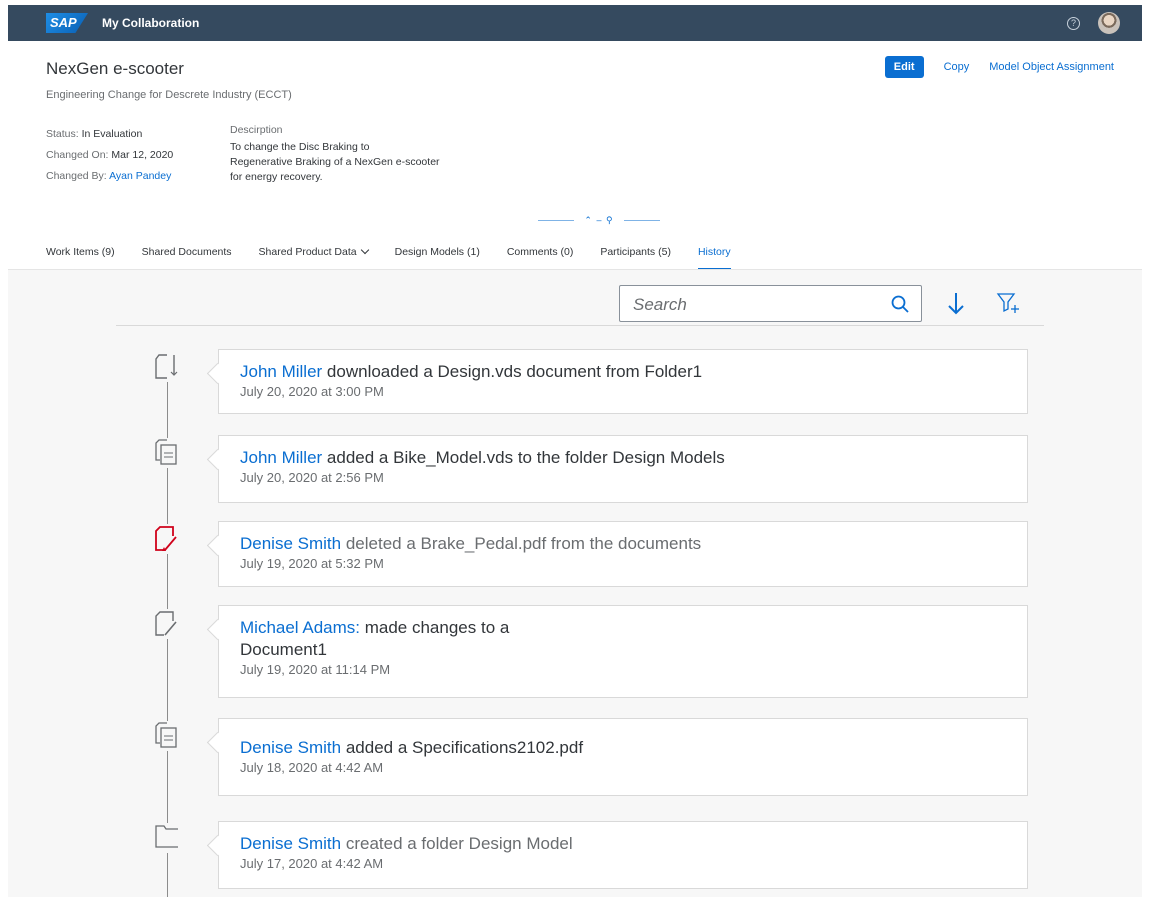 The height and width of the screenshot is (897, 1151). What do you see at coordinates (900, 304) in the screenshot?
I see `search-icon` at bounding box center [900, 304].